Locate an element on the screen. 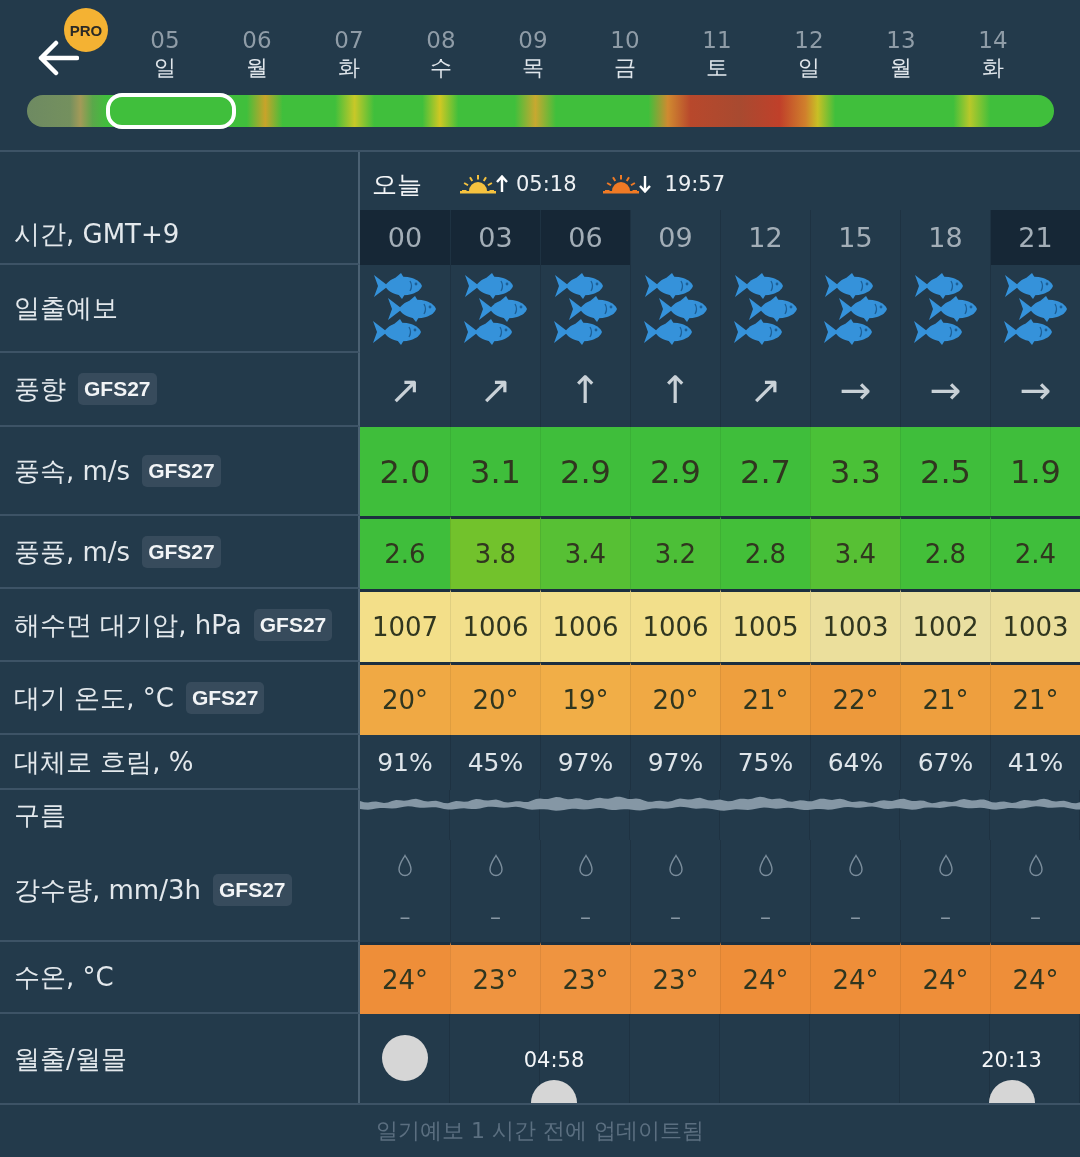 Image resolution: width=1080 pixels, height=1157 pixels. day-tab: 10 금 is located at coordinates (625, 54).